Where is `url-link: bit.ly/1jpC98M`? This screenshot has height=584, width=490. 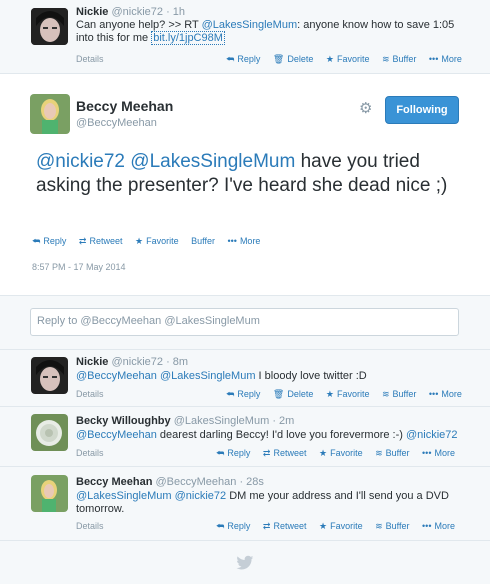 url-link: bit.ly/1jpC98M is located at coordinates (188, 38).